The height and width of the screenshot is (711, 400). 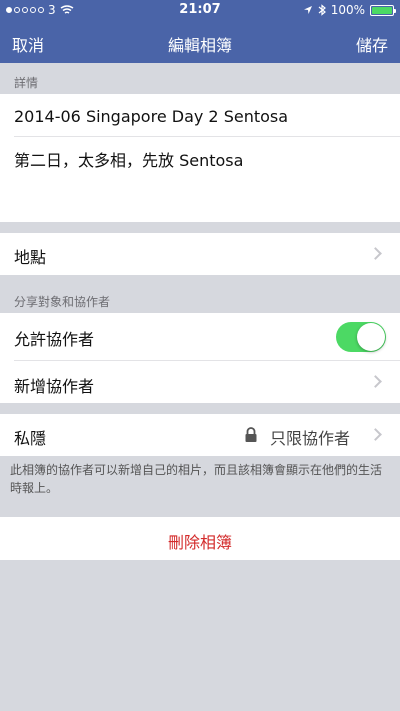 I want to click on toggle-knob, so click(x=371, y=337).